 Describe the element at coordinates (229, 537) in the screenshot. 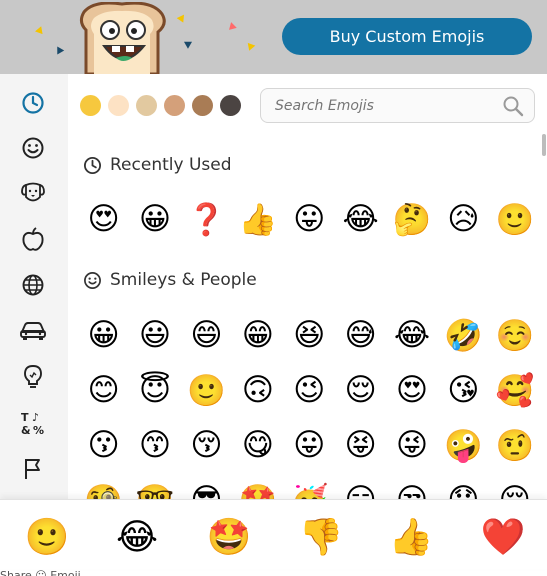

I see `quick-reaction-button: 🤩` at that location.